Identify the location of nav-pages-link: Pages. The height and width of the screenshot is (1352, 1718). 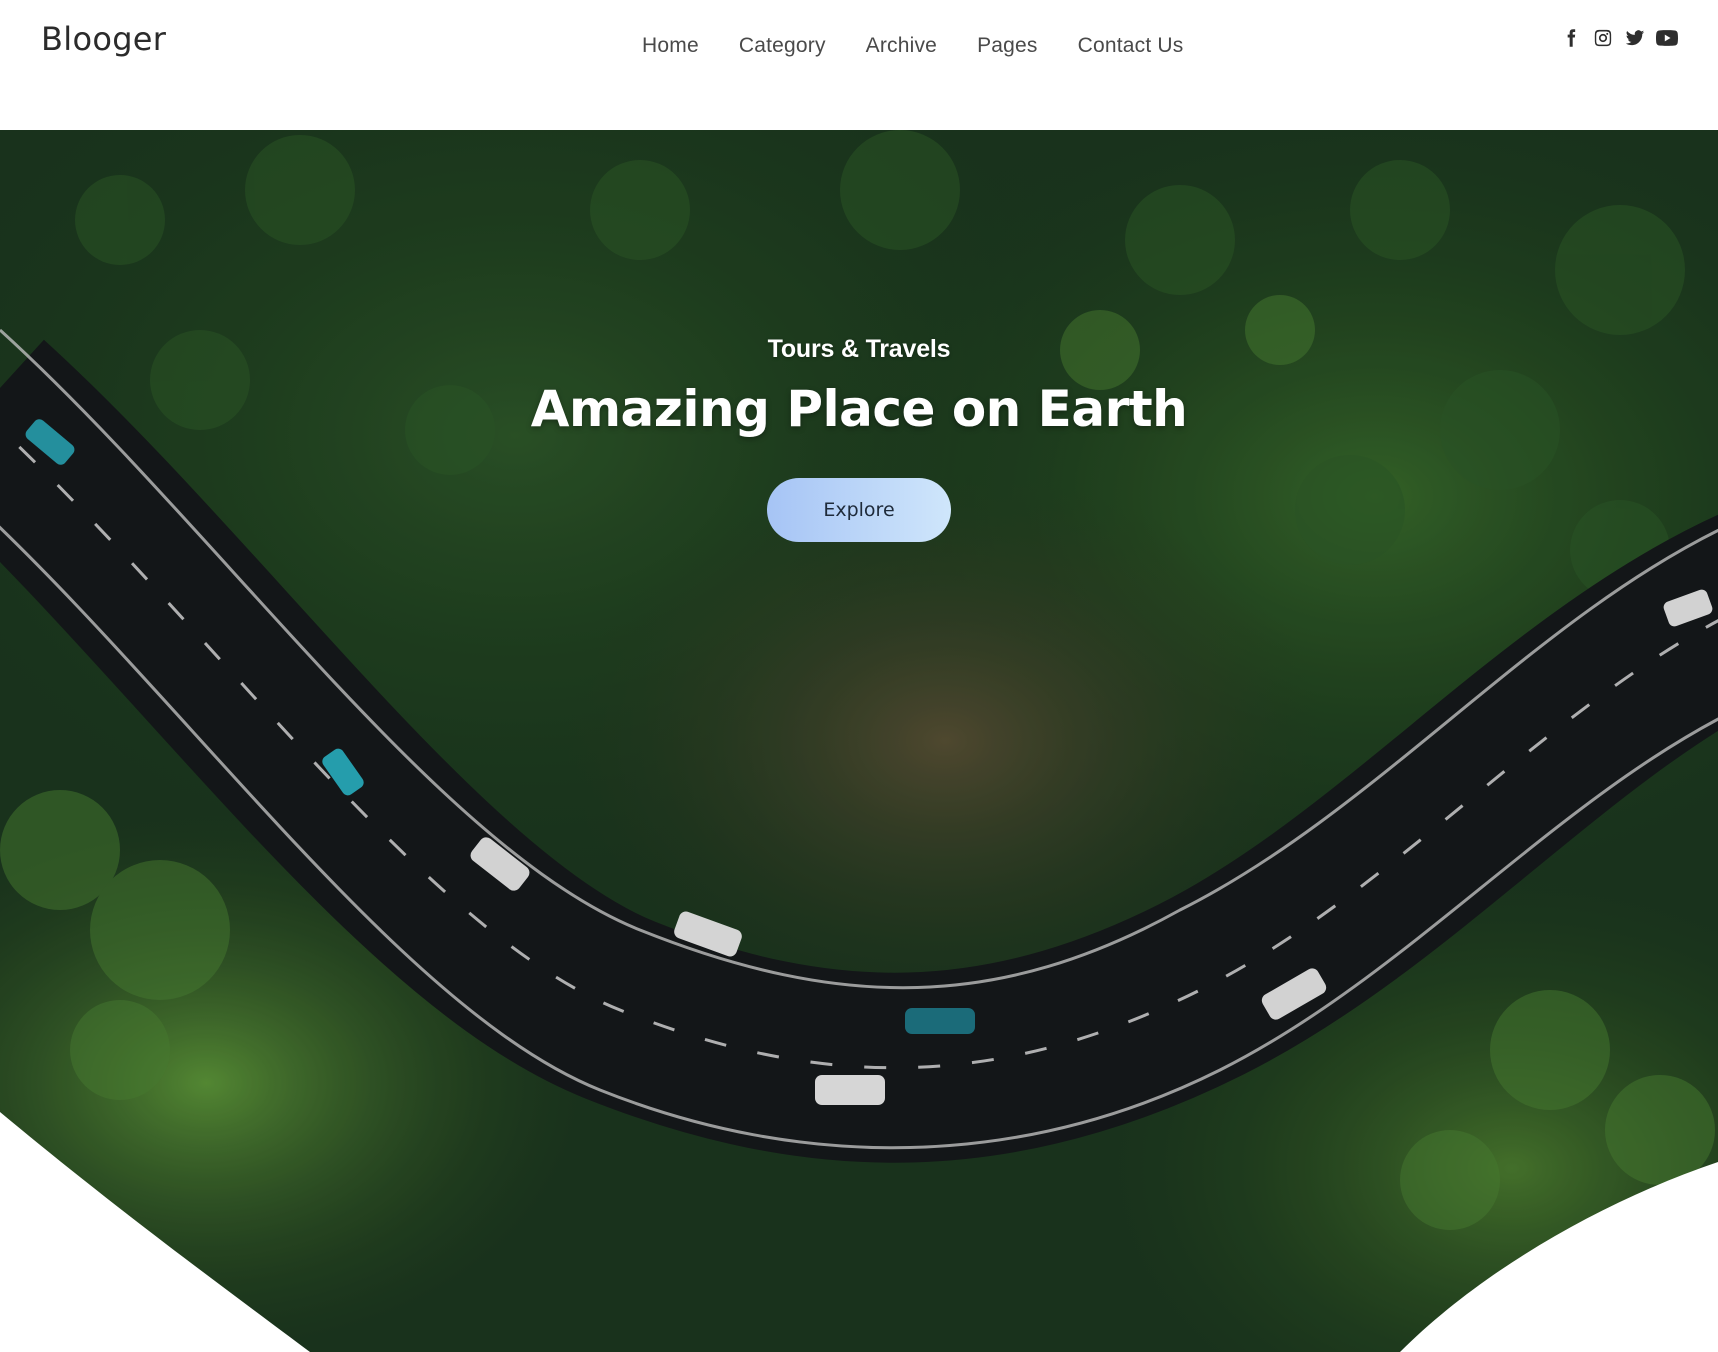
(1007, 46).